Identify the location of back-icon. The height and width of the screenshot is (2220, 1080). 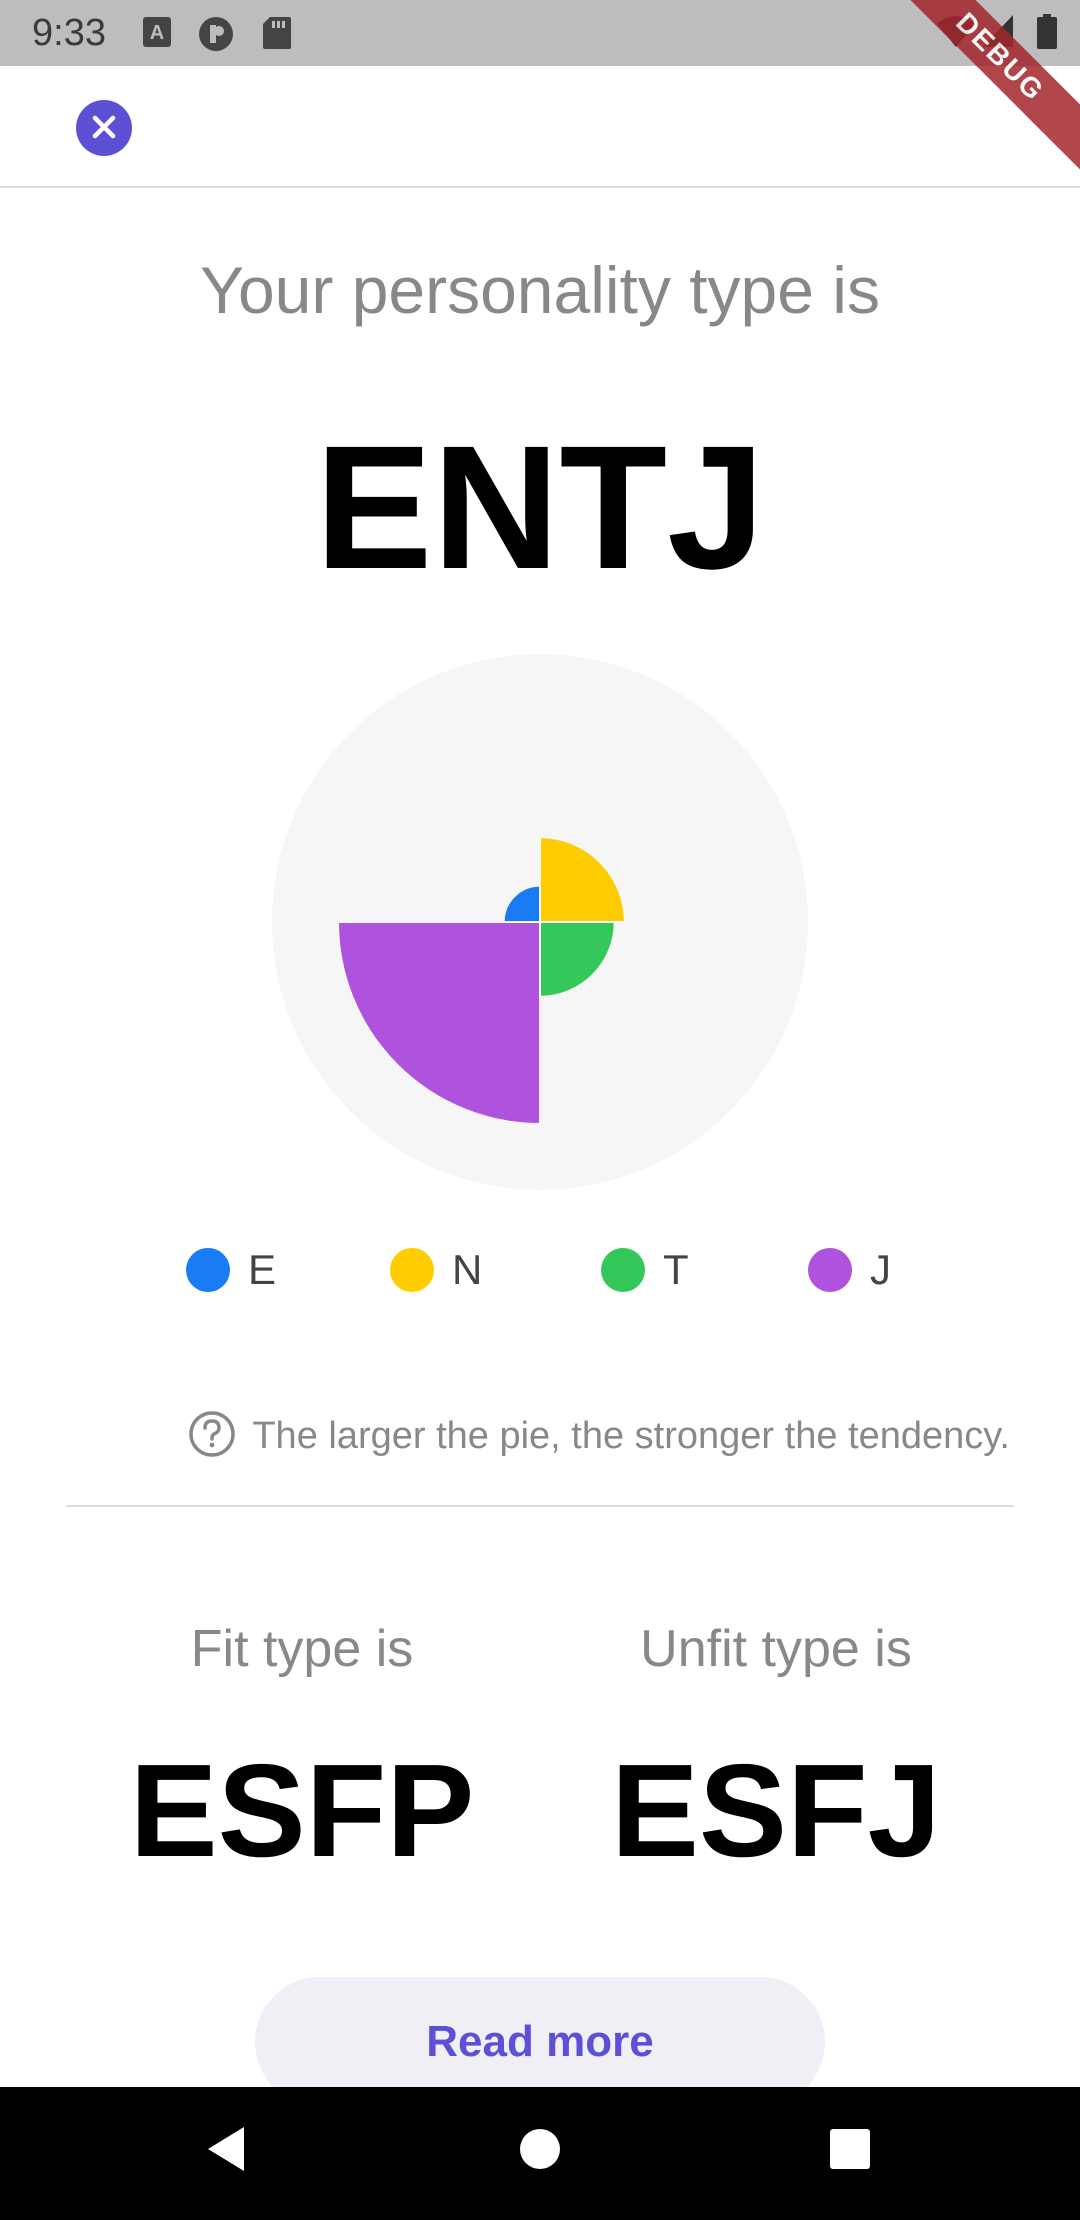
(226, 2151).